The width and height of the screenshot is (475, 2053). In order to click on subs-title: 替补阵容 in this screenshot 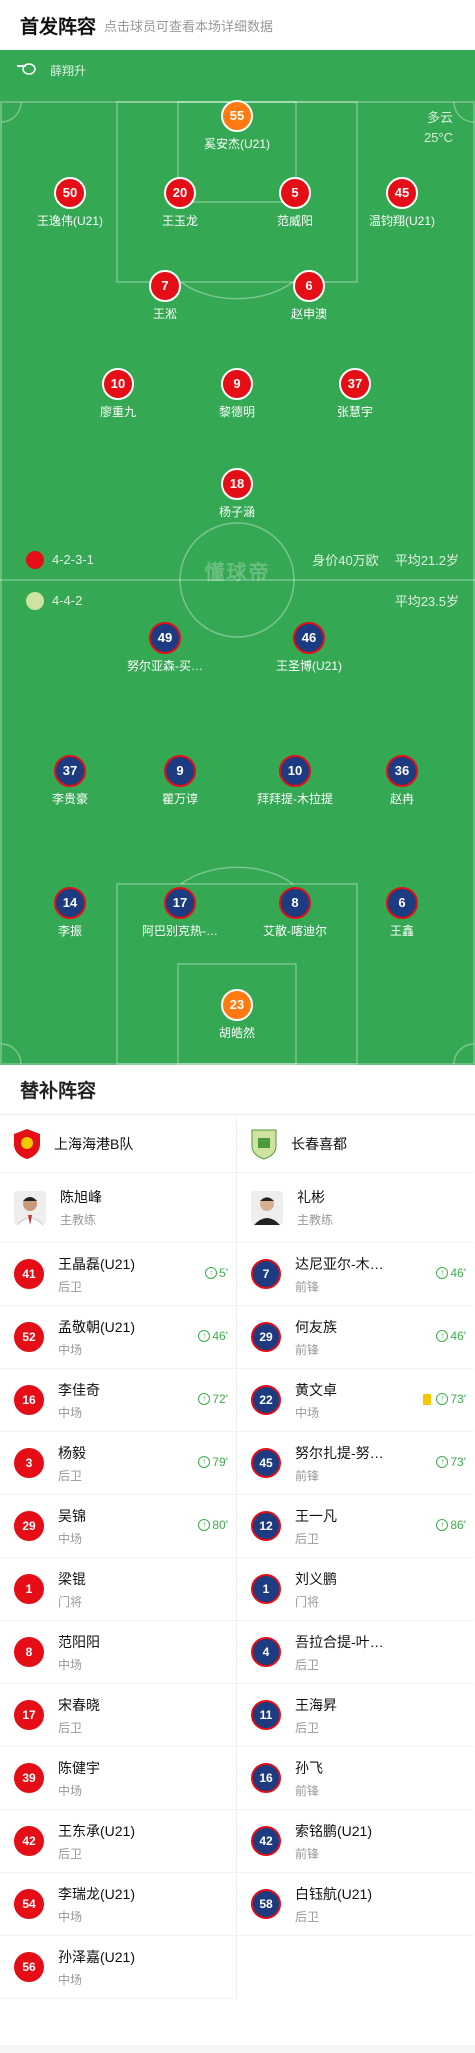, I will do `click(237, 1090)`.